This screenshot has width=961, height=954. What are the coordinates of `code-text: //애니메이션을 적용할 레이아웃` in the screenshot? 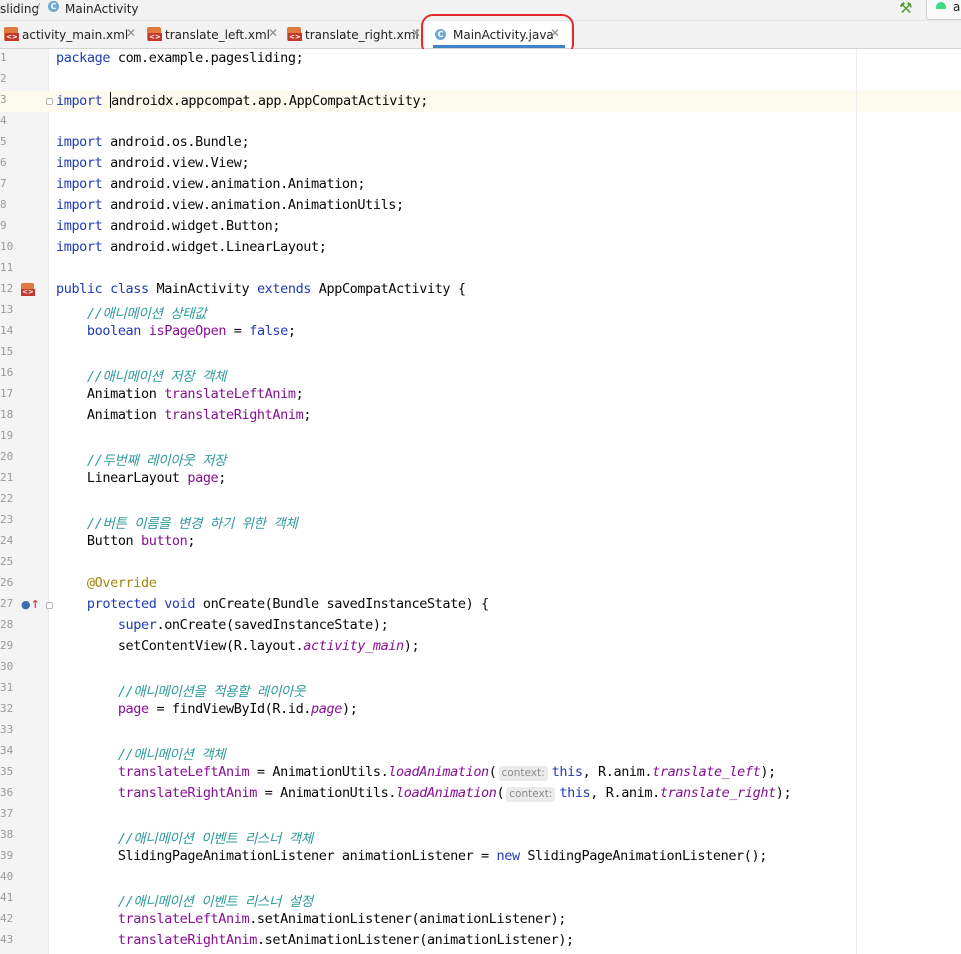 It's located at (211, 692).